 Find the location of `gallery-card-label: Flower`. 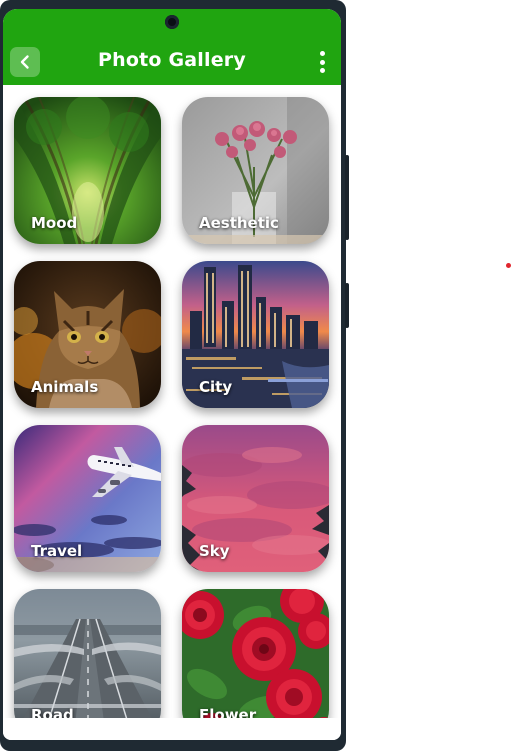

gallery-card-label: Flower is located at coordinates (228, 712).